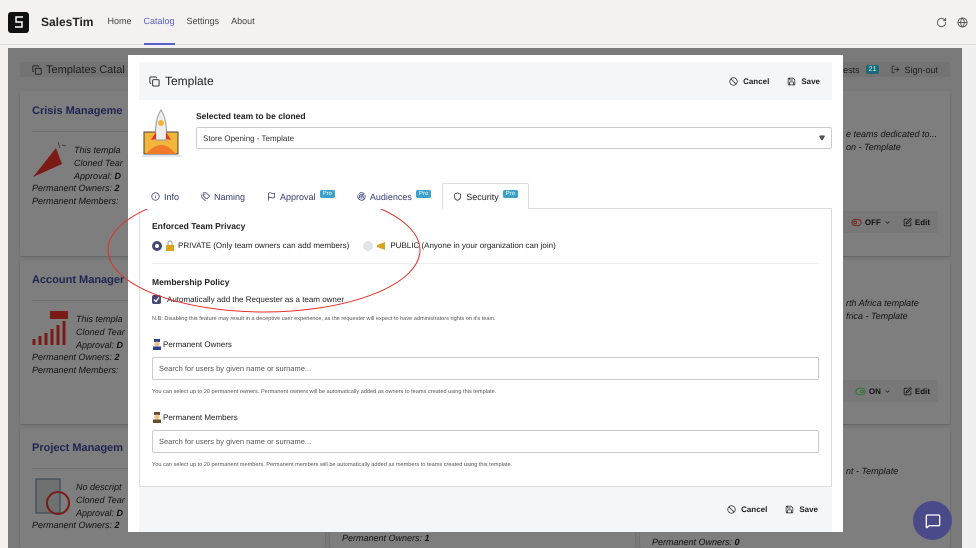 The width and height of the screenshot is (976, 548). I want to click on tags-icon, so click(205, 196).